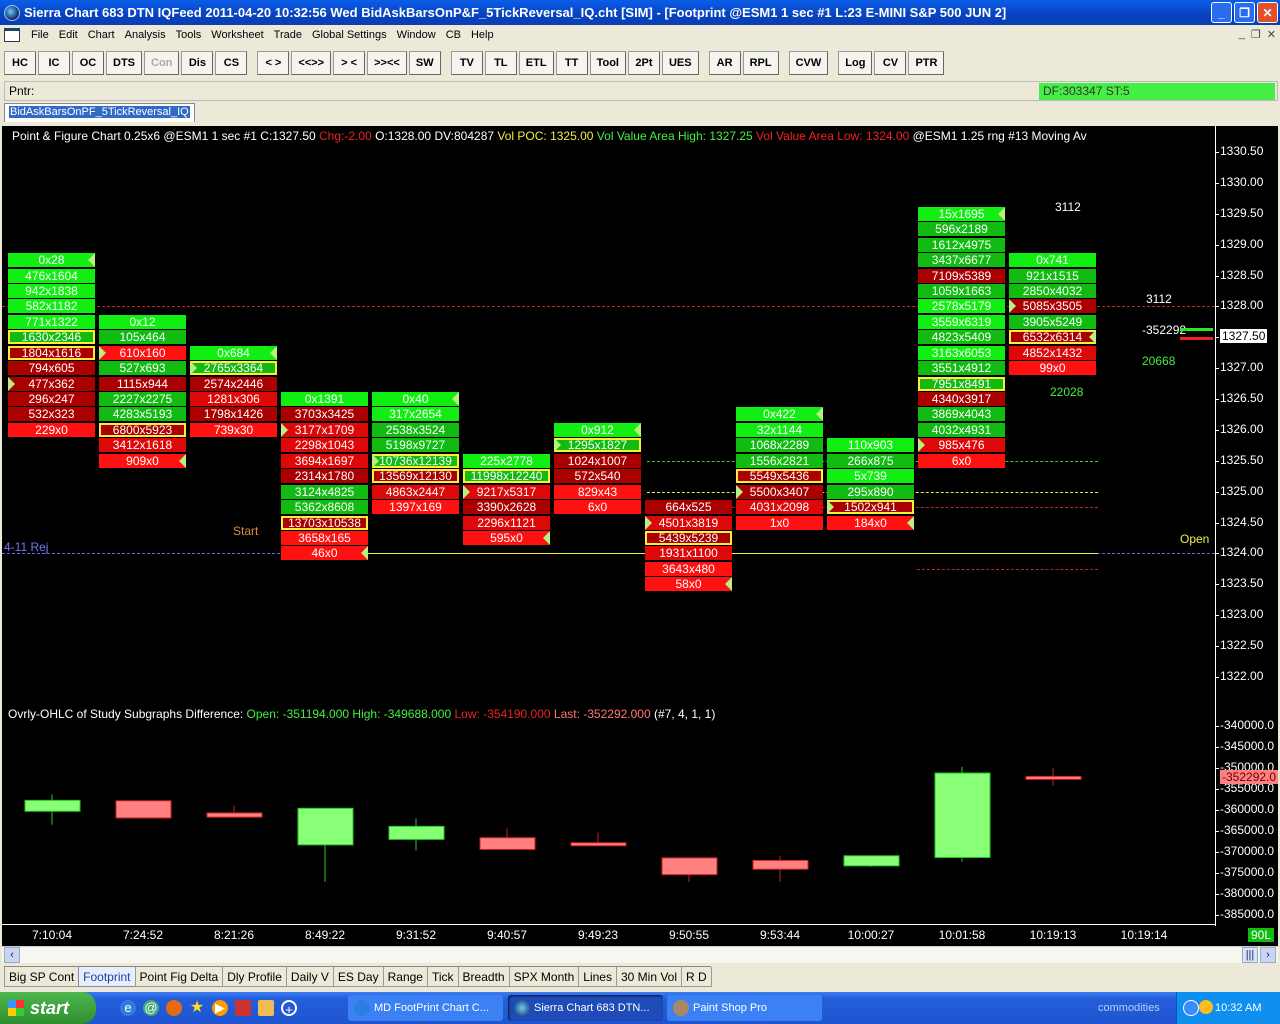 The image size is (1280, 1024). I want to click on toolbar-button-cv: CV, so click(890, 62).